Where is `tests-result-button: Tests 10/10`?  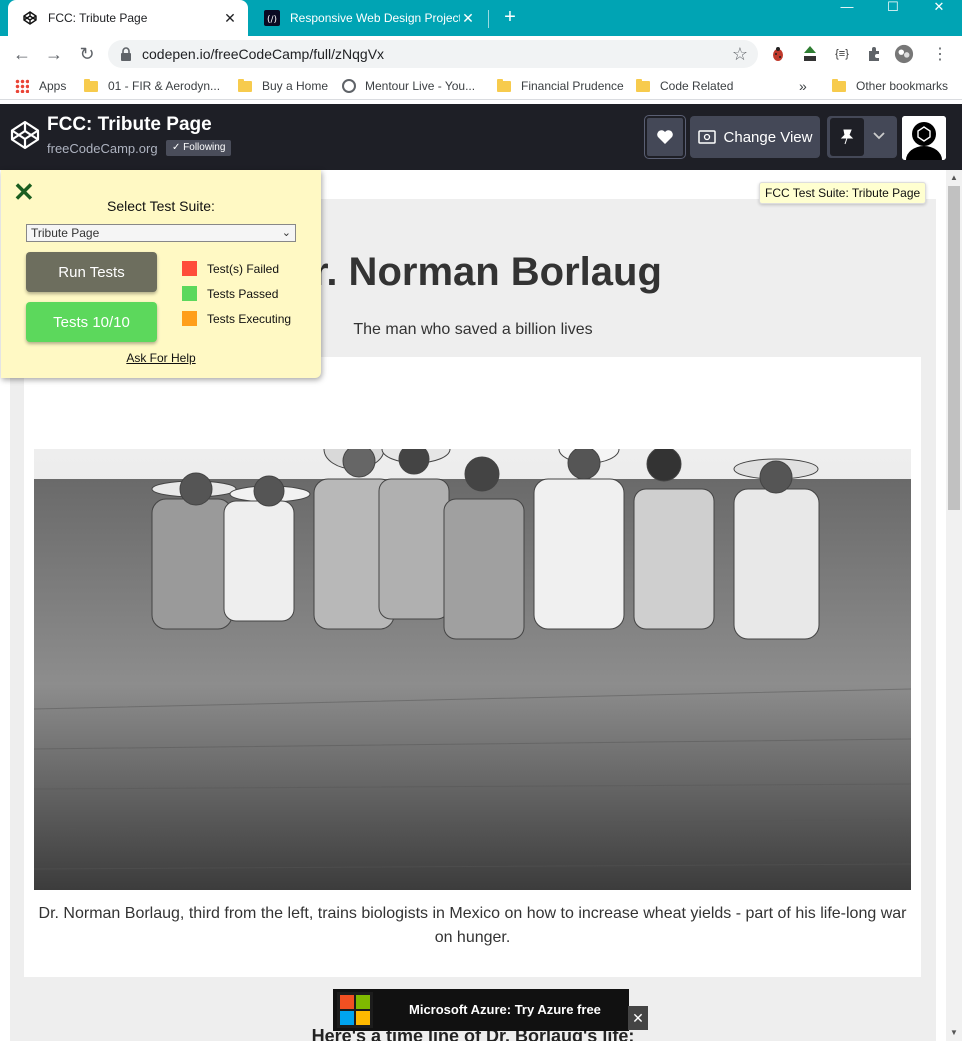
tests-result-button: Tests 10/10 is located at coordinates (91, 322).